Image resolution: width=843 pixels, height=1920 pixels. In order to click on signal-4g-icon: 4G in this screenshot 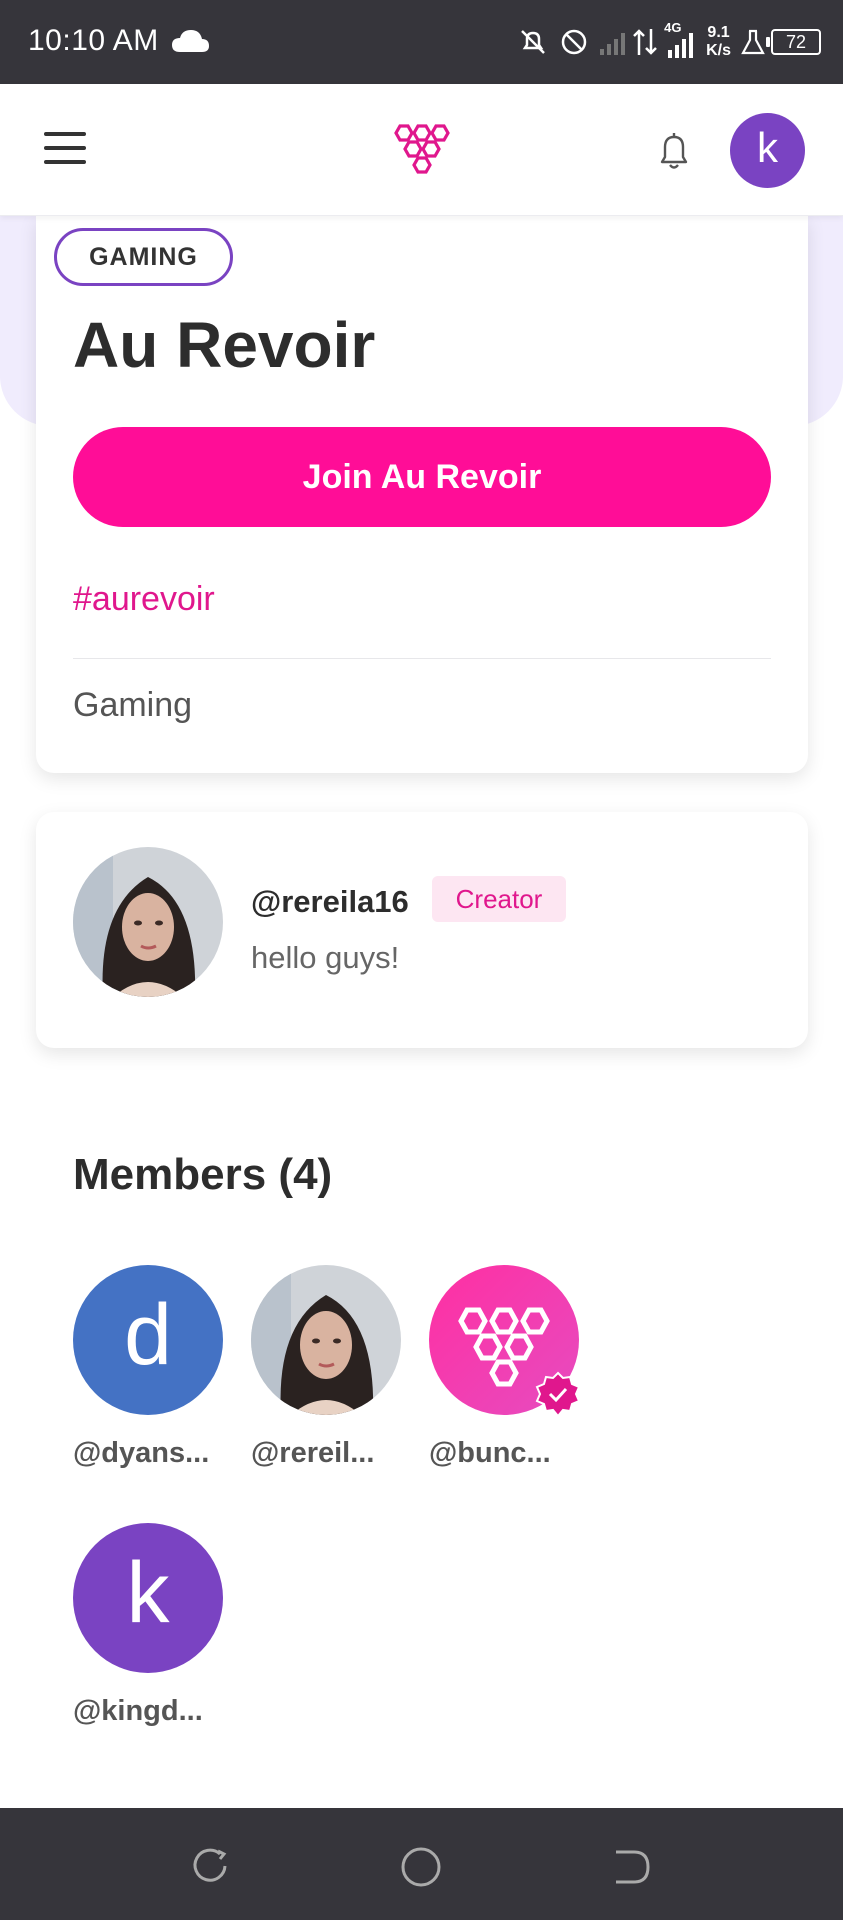, I will do `click(680, 40)`.